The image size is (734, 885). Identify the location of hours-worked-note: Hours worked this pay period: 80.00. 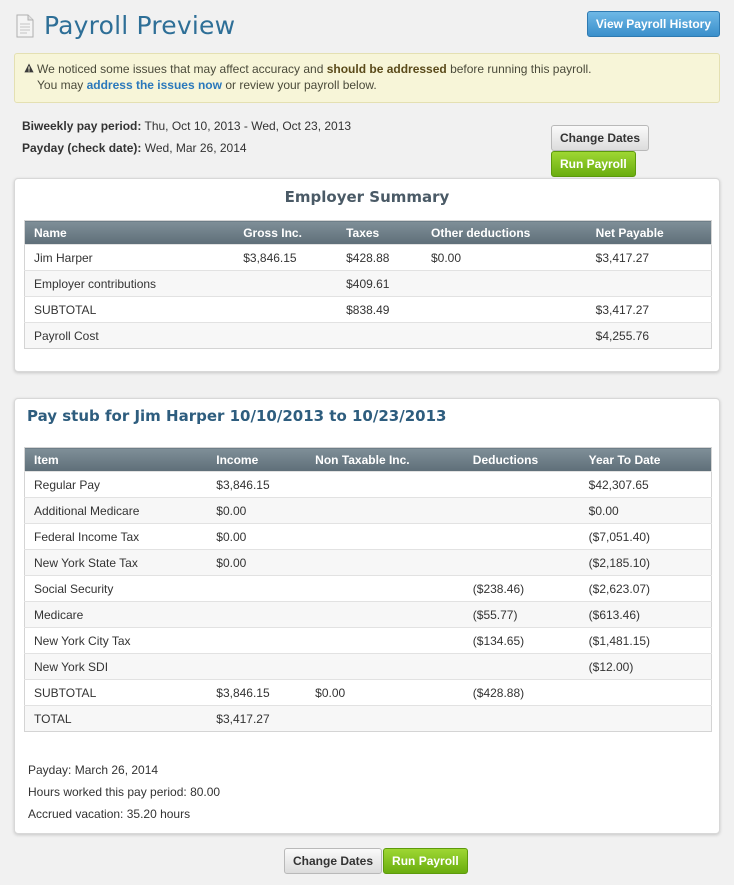
(124, 792).